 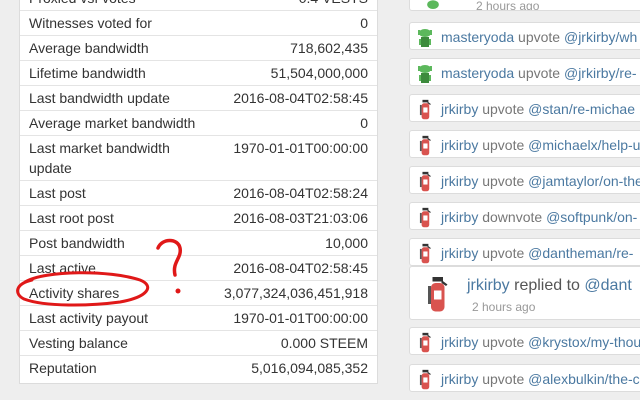 What do you see at coordinates (198, 5) in the screenshot?
I see `property-row: Proxied vsf votes0.4 VESTS` at bounding box center [198, 5].